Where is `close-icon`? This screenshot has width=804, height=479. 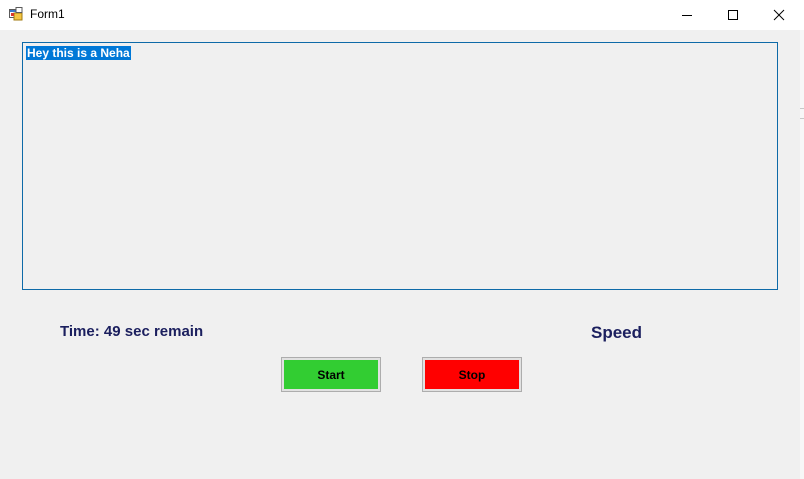 close-icon is located at coordinates (779, 15).